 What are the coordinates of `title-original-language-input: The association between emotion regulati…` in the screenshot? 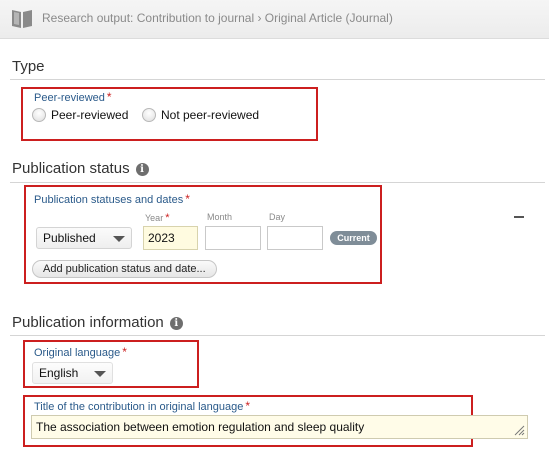 It's located at (279, 427).